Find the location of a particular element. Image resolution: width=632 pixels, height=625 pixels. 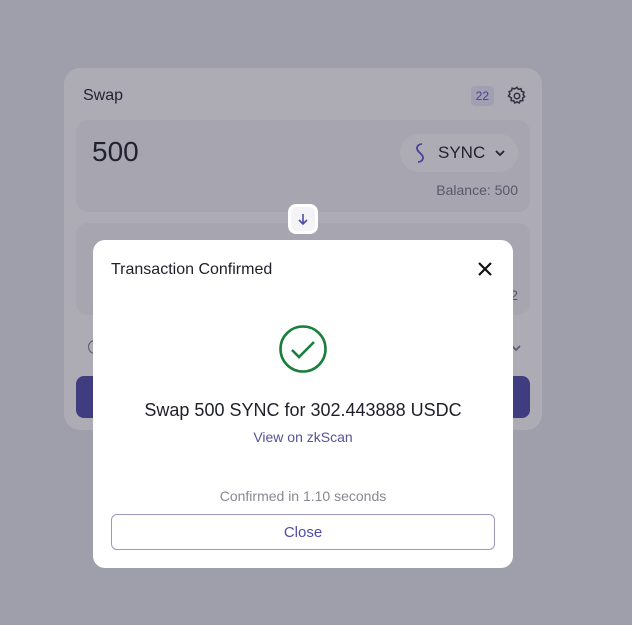

confirmation-time: Confirmed in 1.10 seconds is located at coordinates (303, 496).